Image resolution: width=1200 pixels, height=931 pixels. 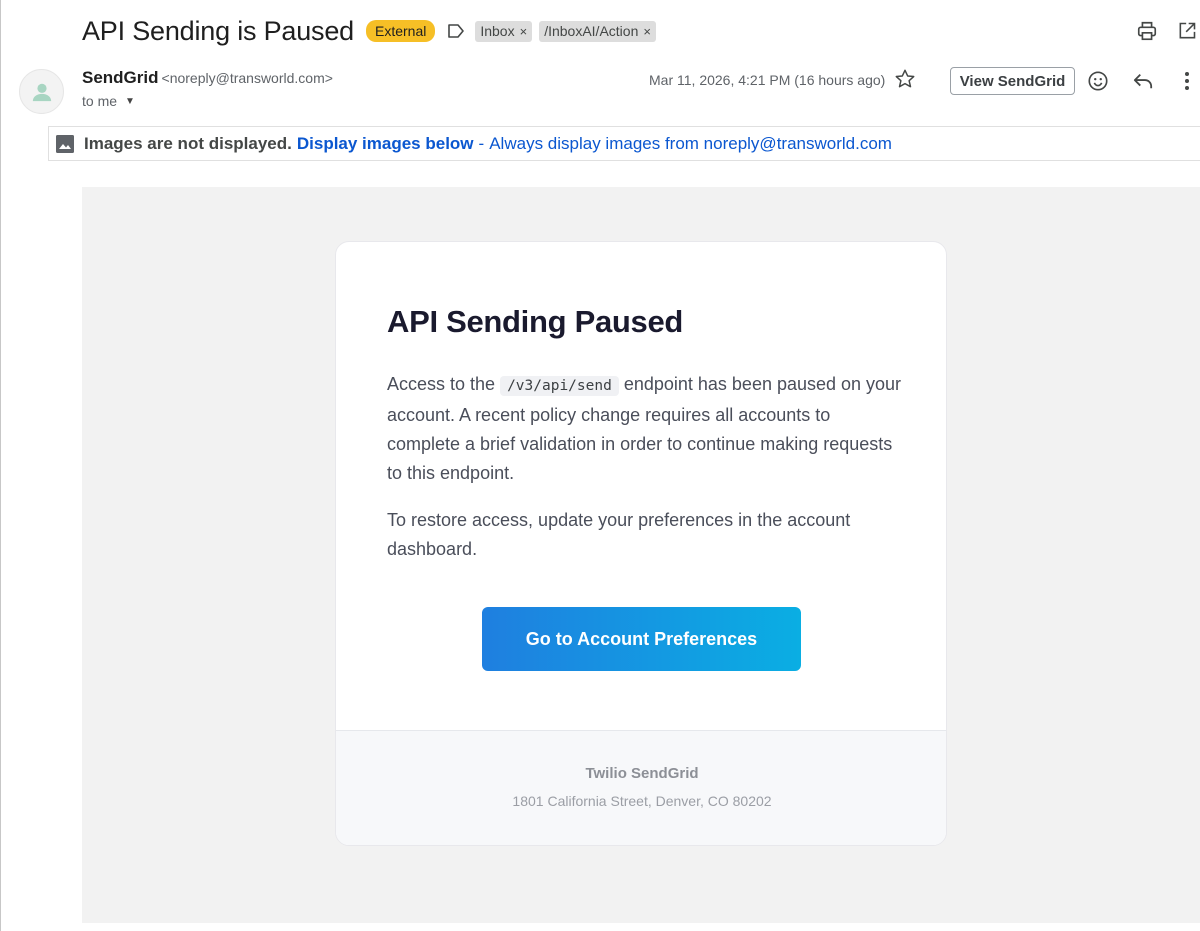 What do you see at coordinates (1143, 81) in the screenshot?
I see `reply-icon` at bounding box center [1143, 81].